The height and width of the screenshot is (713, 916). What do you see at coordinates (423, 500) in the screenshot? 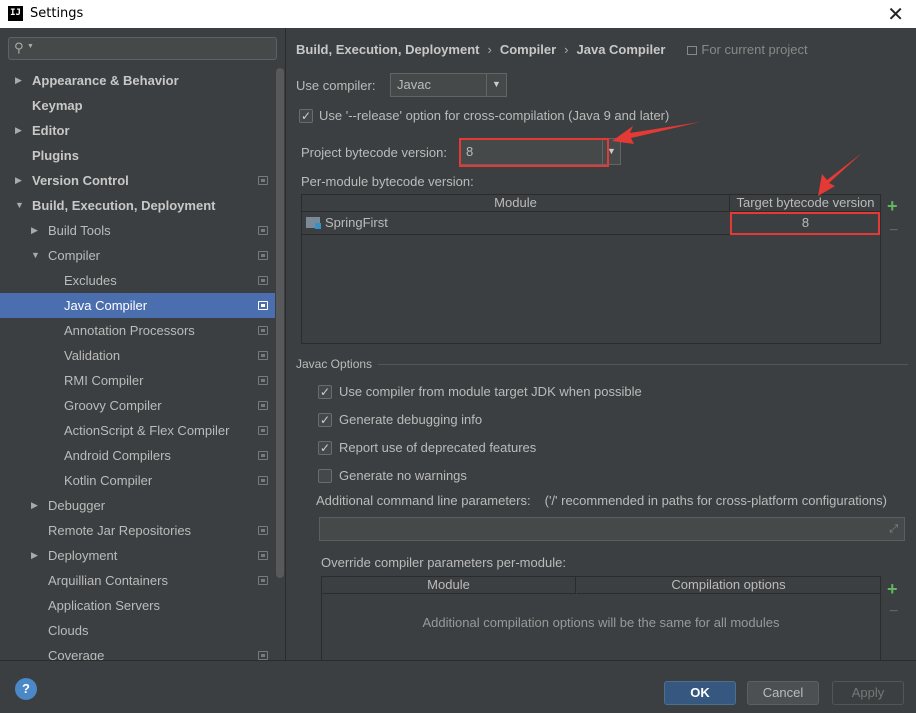
I see `cmdline-label-text: Additional command line parameters:` at bounding box center [423, 500].